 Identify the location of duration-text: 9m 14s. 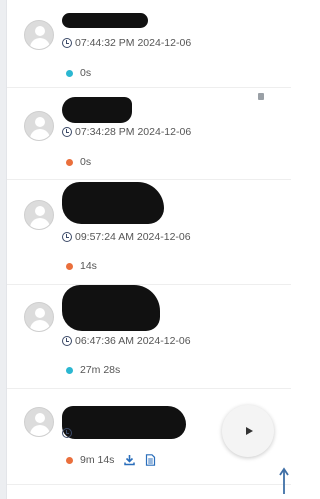
(97, 460).